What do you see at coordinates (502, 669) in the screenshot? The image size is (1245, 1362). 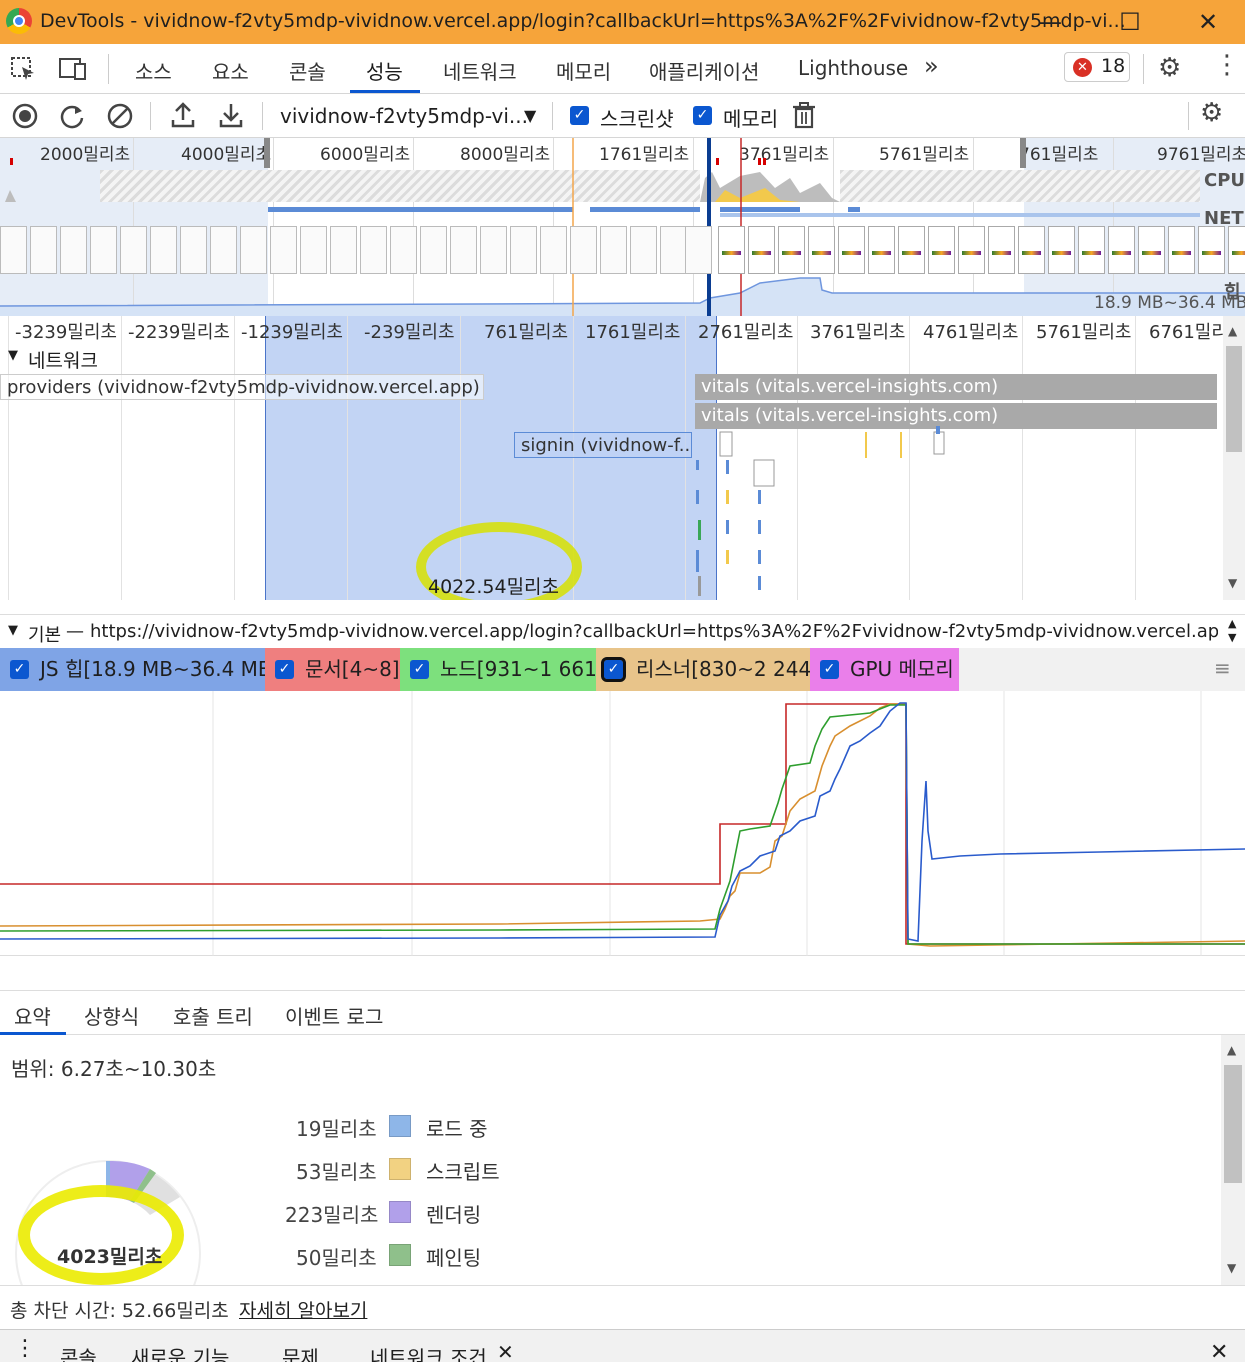 I see `legend-nodes: ✓ 노드[931~1 661]` at bounding box center [502, 669].